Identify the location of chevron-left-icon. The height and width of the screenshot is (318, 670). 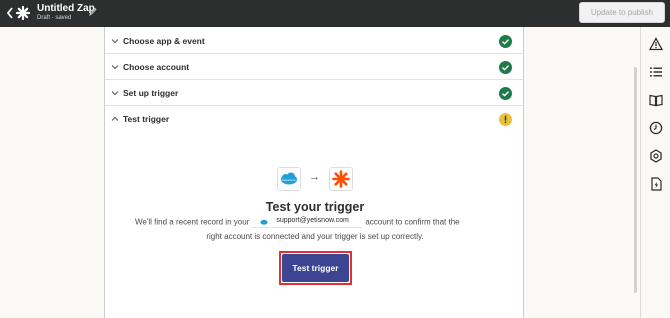
(10, 13).